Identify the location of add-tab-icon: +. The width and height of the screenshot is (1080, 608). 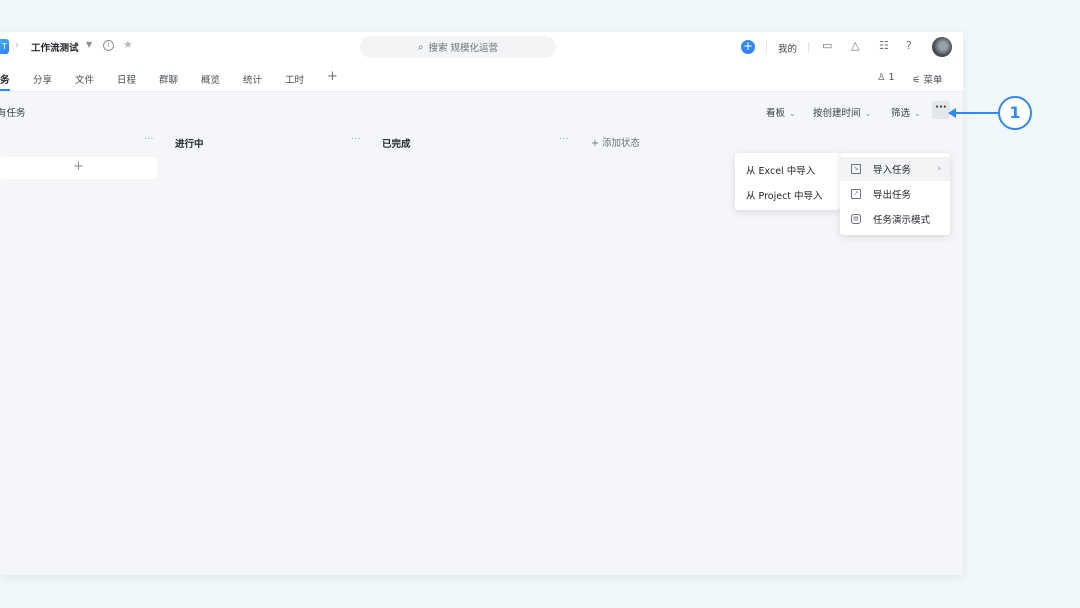
(332, 76).